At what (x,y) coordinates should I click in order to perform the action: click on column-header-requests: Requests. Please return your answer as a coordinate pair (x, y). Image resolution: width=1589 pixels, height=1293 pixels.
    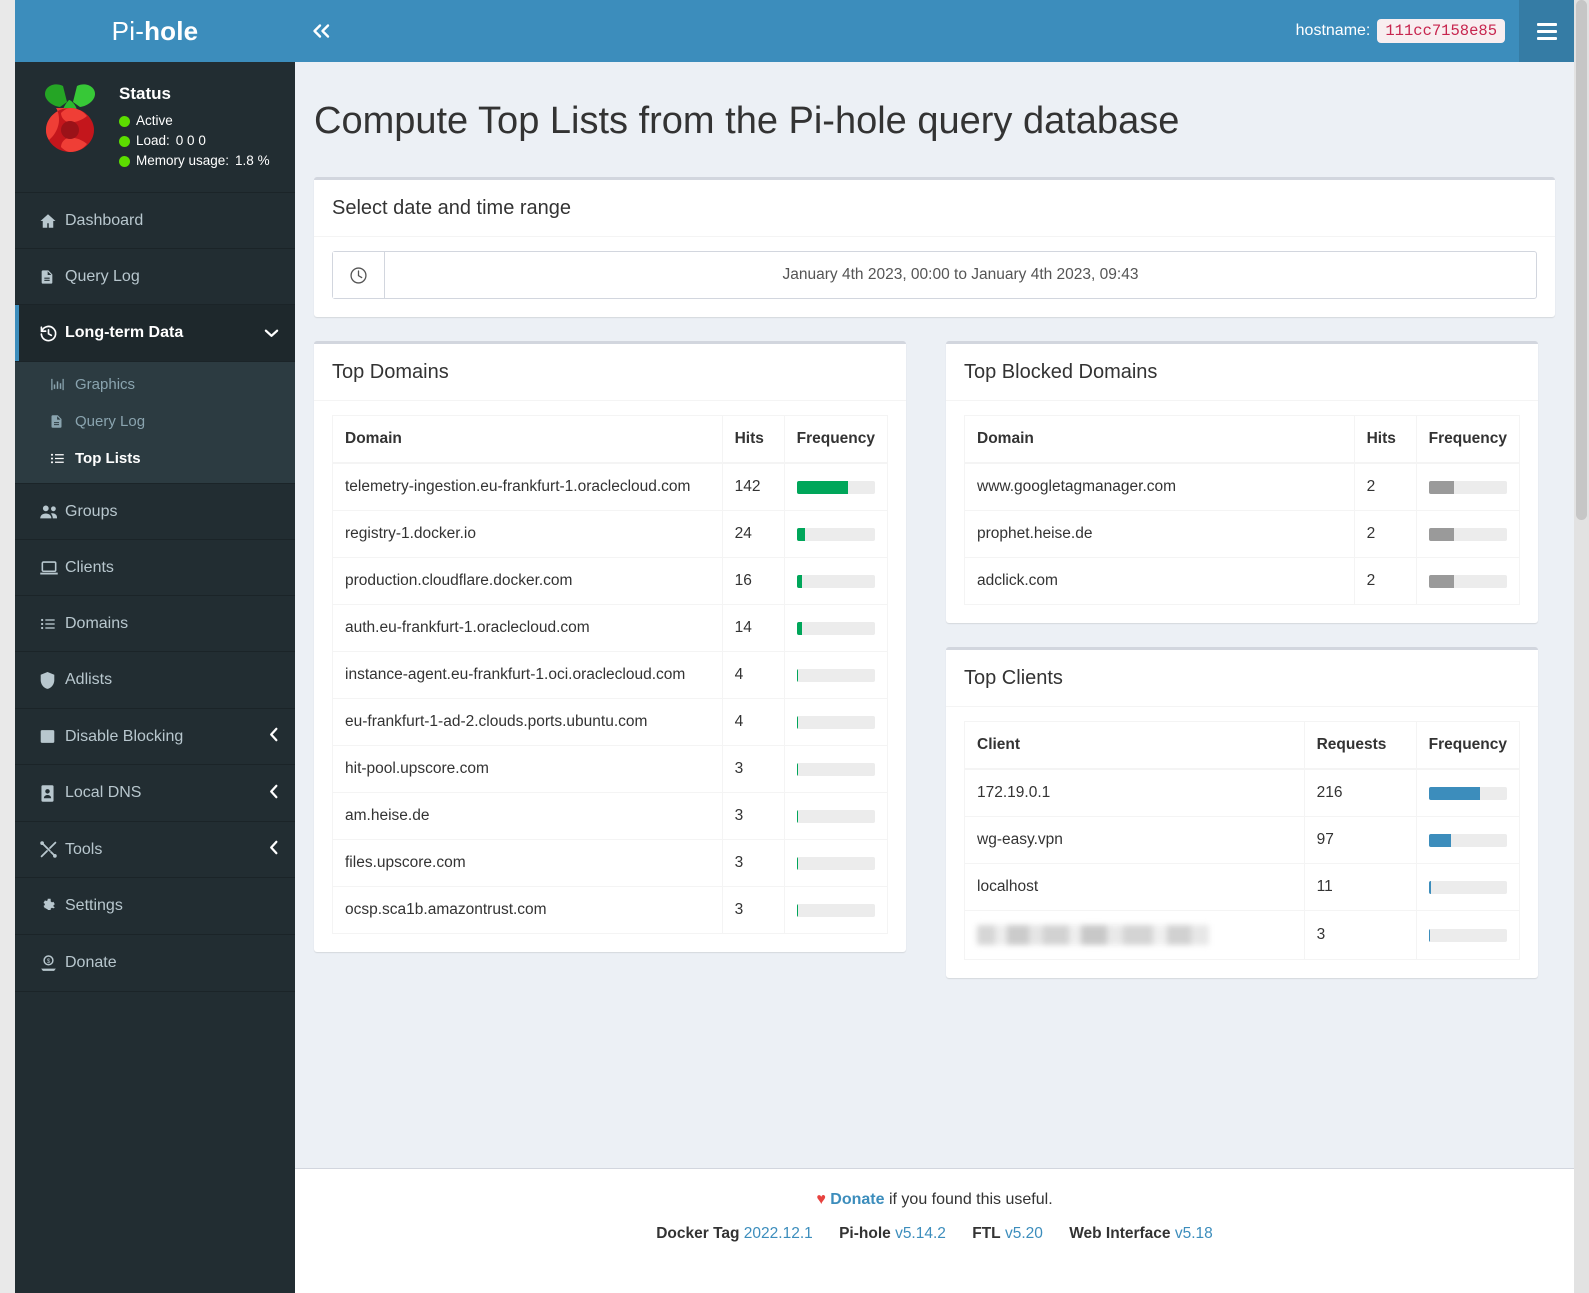
    Looking at the image, I should click on (1360, 745).